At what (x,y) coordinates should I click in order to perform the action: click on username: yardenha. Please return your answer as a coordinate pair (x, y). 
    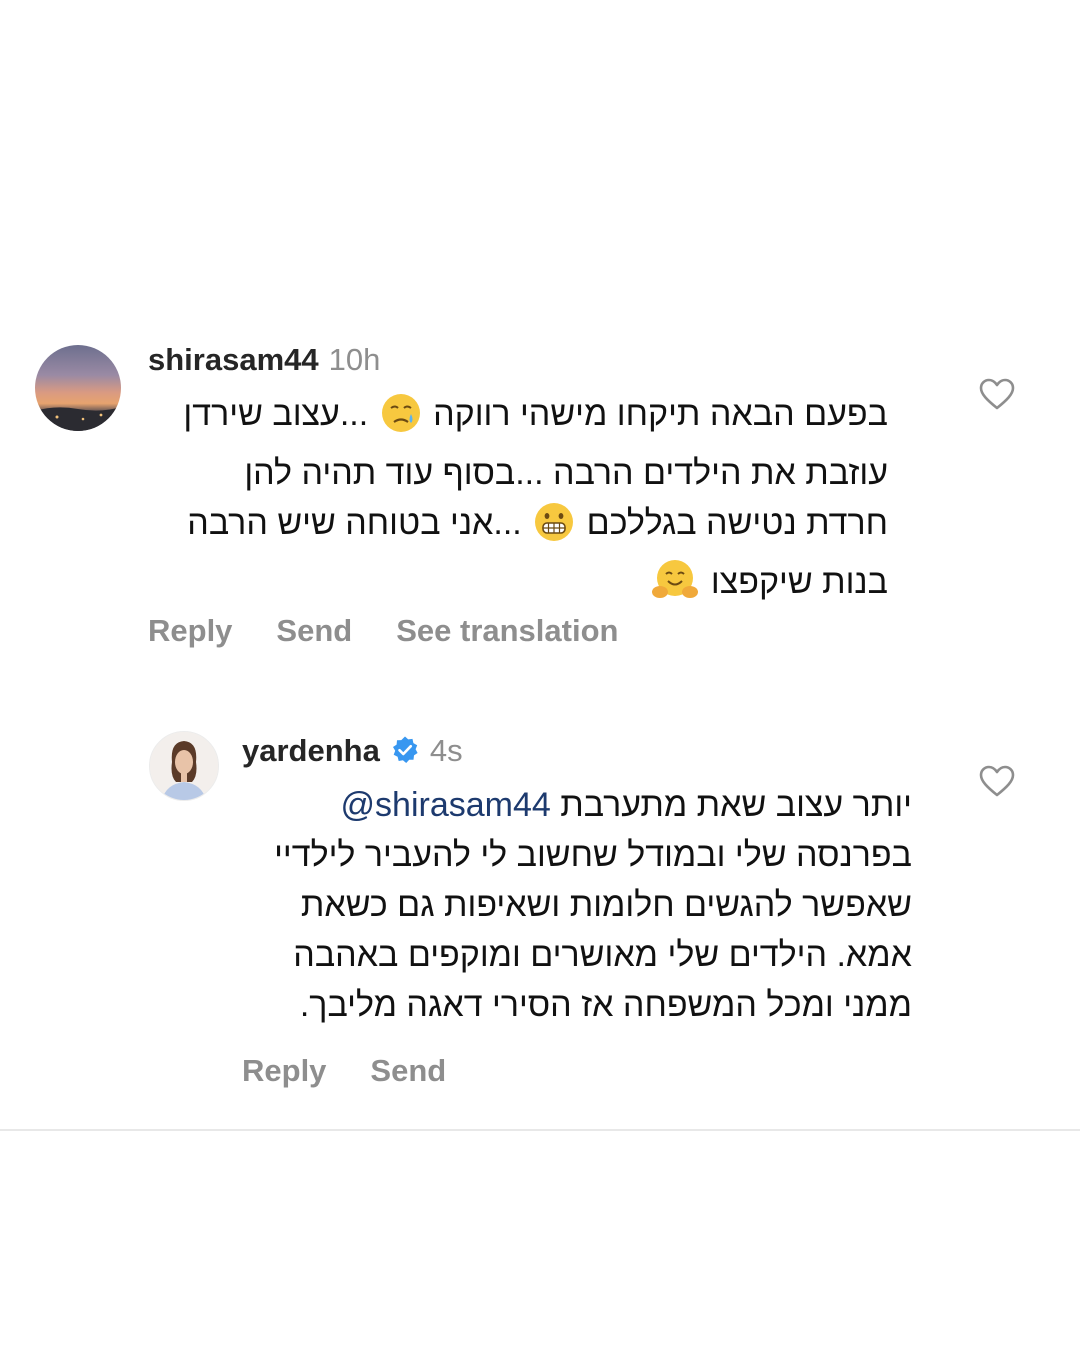
    Looking at the image, I should click on (311, 750).